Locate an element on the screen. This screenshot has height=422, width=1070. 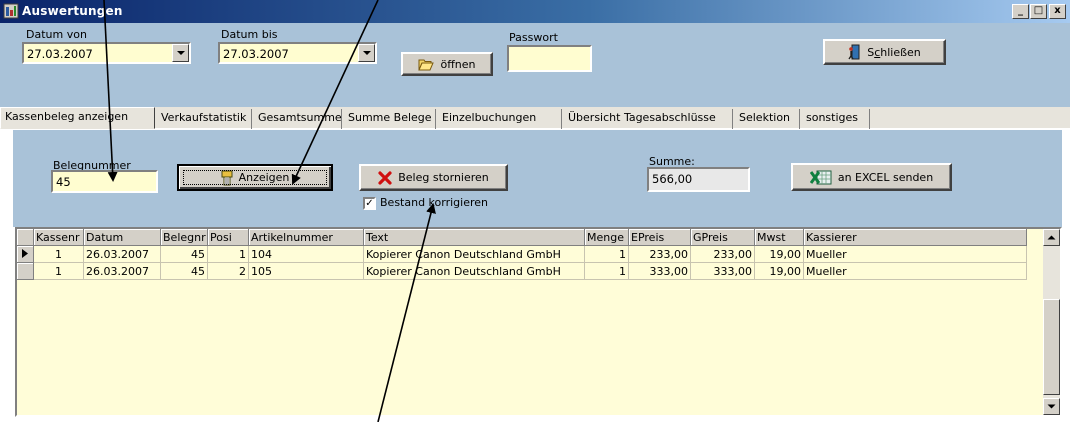
col-header-menge: Menge is located at coordinates (607, 237).